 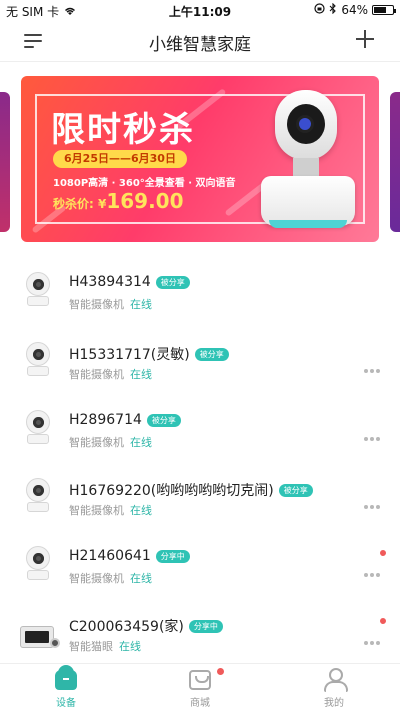 I want to click on page-title: 小维智慧家庭, so click(x=200, y=45).